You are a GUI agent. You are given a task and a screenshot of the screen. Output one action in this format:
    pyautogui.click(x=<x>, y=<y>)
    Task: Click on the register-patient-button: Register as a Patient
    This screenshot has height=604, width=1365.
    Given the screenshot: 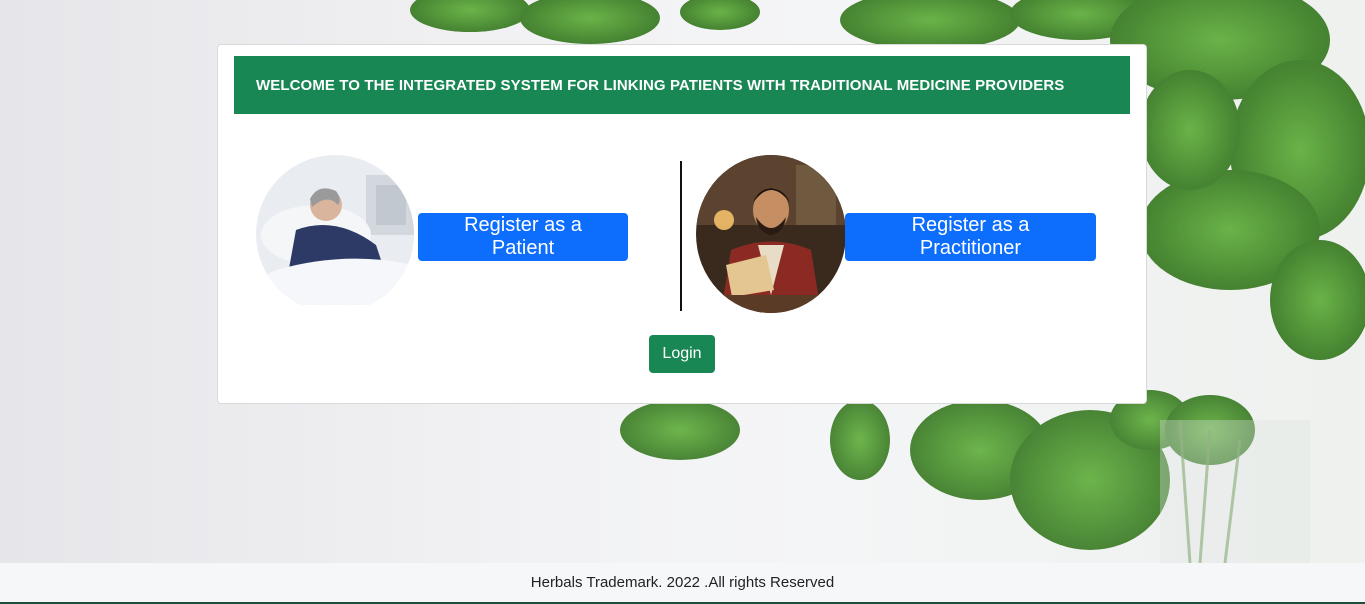 What is the action you would take?
    pyautogui.click(x=523, y=237)
    